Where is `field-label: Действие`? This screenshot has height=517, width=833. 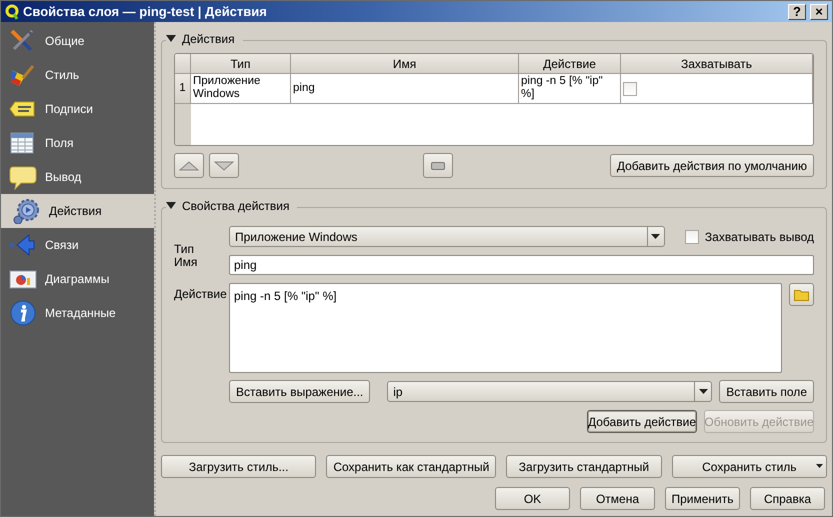 field-label: Действие is located at coordinates (201, 295).